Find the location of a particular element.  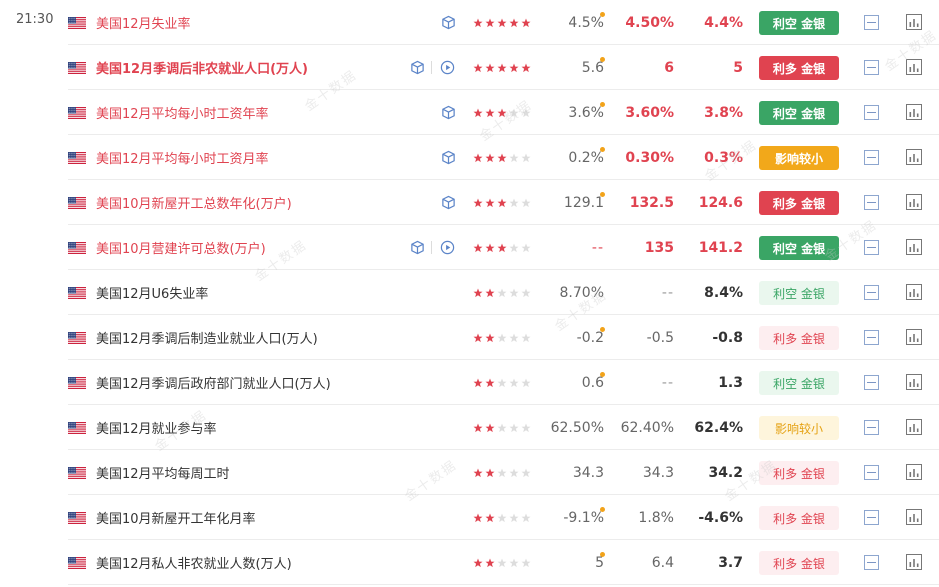

table-row: 美国10月营建许可总数(万户) -- 135 141.2 利空 金银 is located at coordinates (503, 247).